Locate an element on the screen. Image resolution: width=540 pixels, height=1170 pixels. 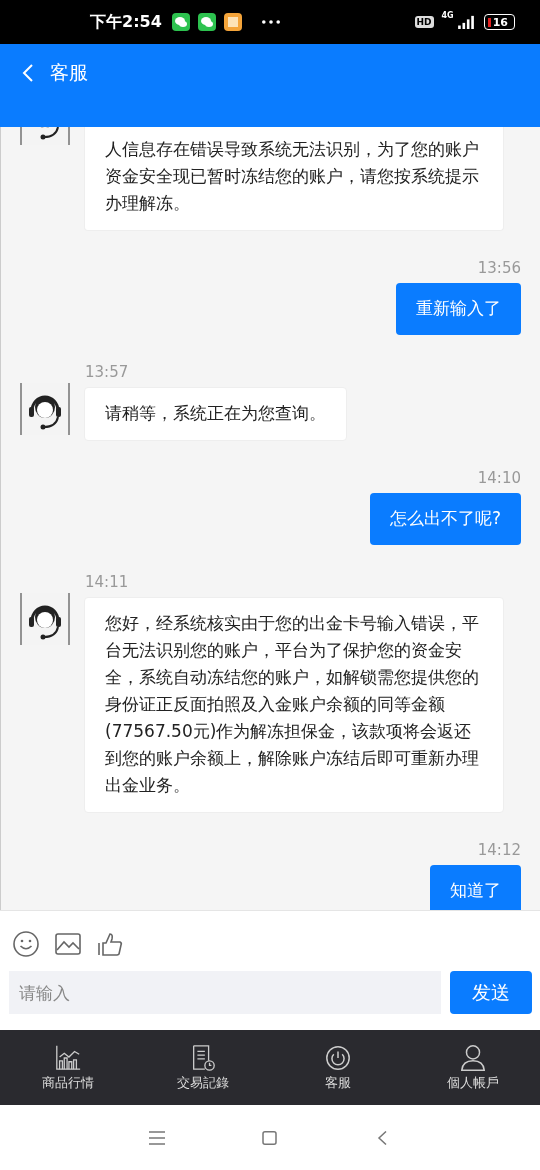
page-title: 客服 is located at coordinates (69, 72).